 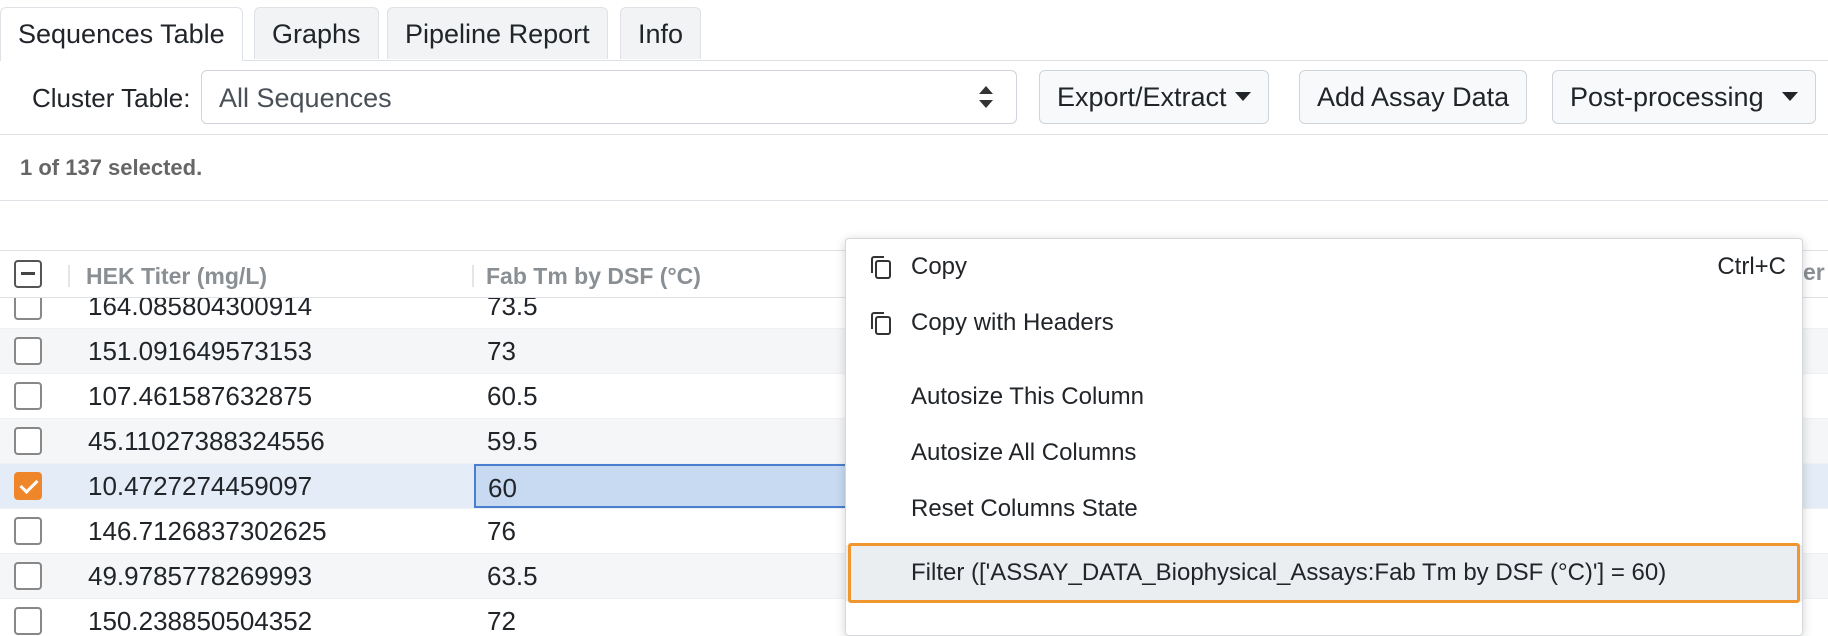 What do you see at coordinates (111, 98) in the screenshot?
I see `cluster-table-label: Cluster Table:` at bounding box center [111, 98].